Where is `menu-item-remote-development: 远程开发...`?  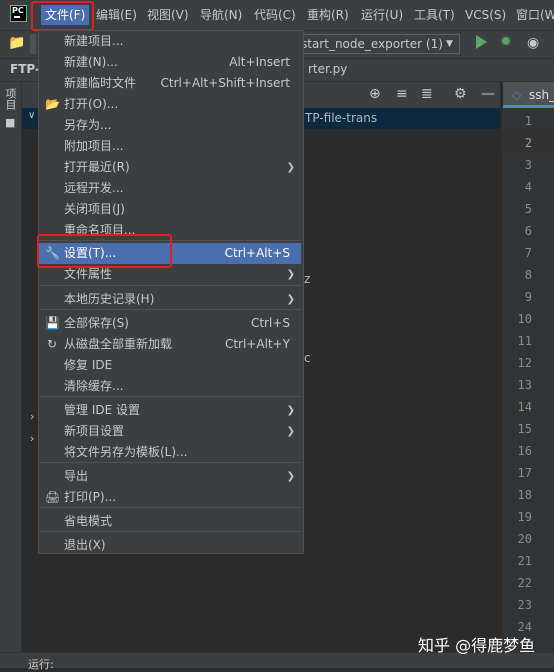
menu-item-remote-development: 远程开发... is located at coordinates (170, 188).